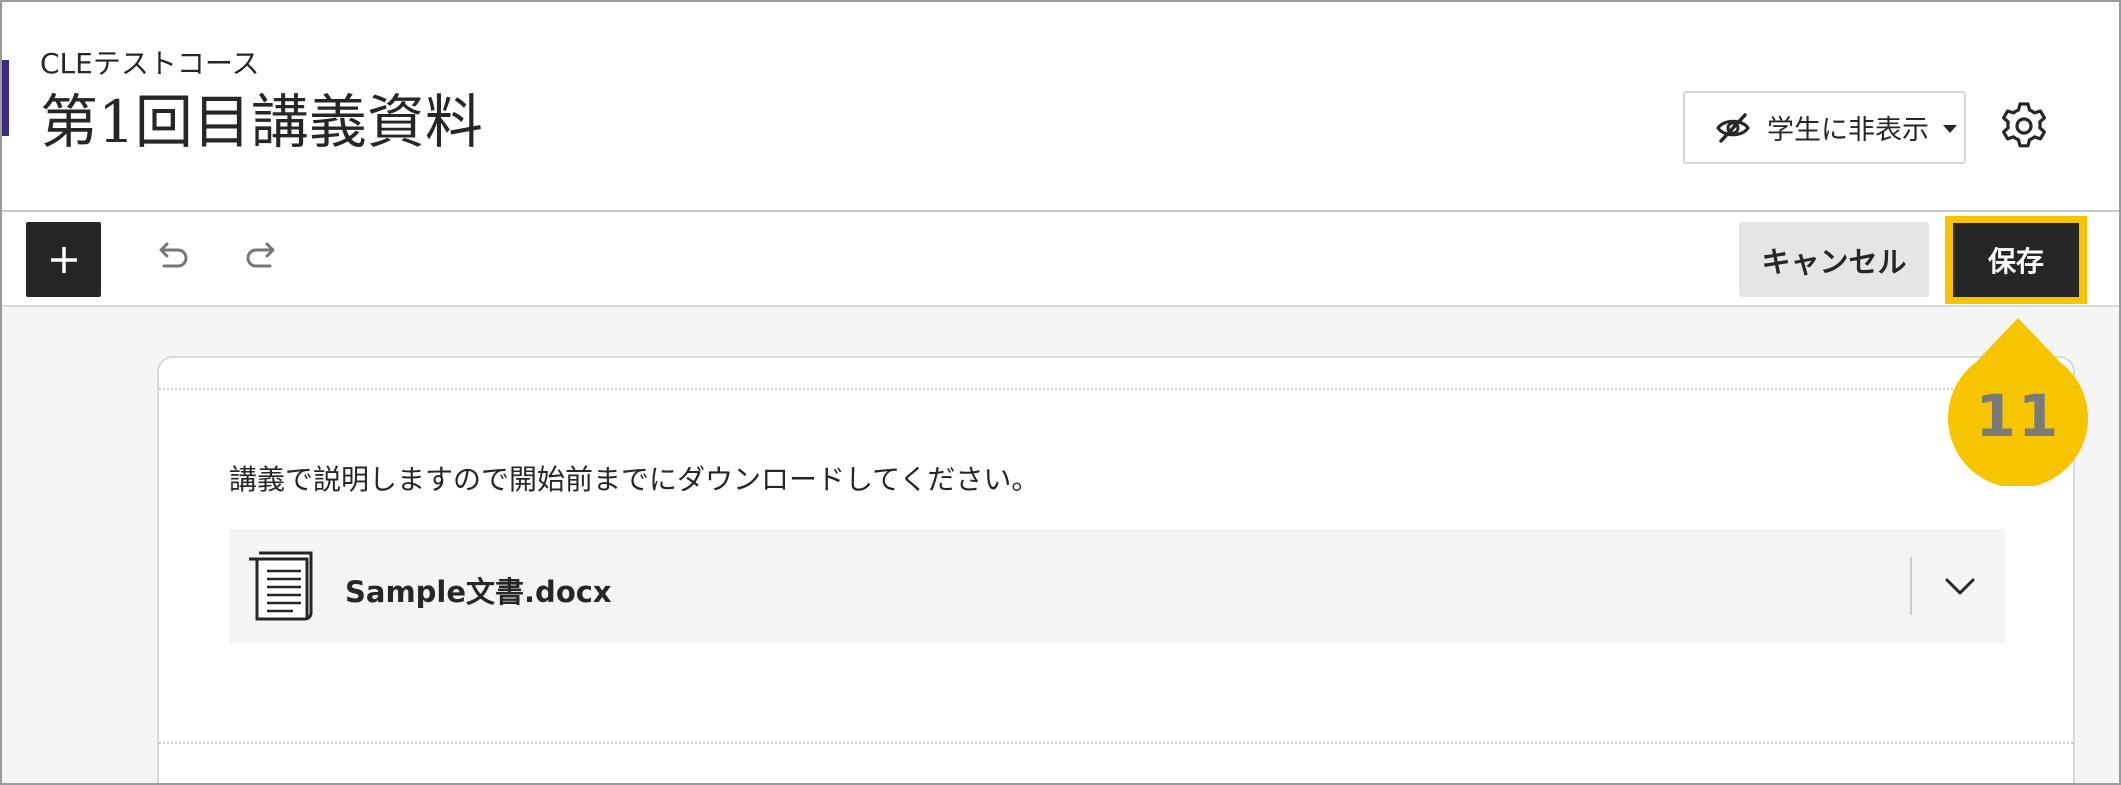 This screenshot has width=2121, height=785. What do you see at coordinates (1960, 586) in the screenshot?
I see `chevron-down-icon` at bounding box center [1960, 586].